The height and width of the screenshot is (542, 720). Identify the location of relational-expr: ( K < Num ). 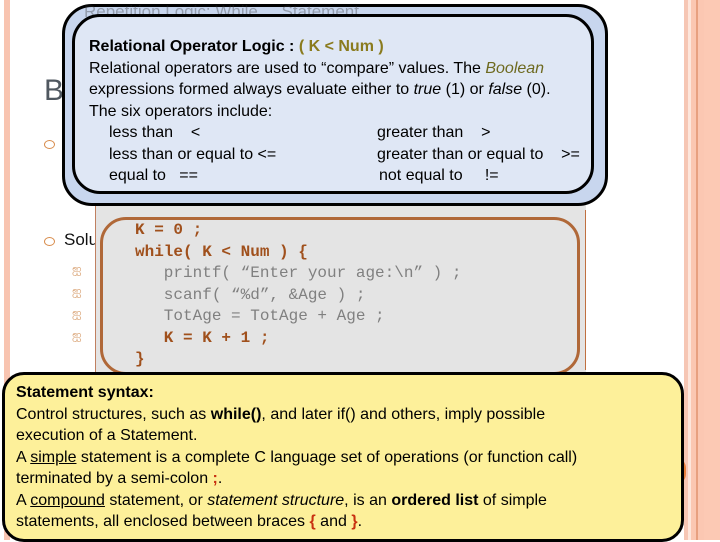
(341, 46).